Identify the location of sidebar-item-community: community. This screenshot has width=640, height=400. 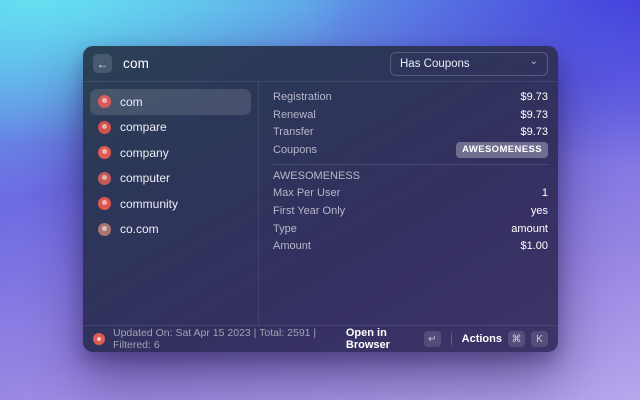
(170, 204).